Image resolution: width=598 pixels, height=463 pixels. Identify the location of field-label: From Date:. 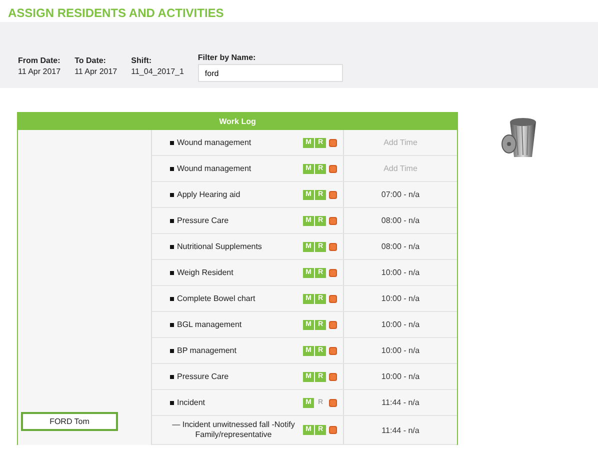
(39, 60).